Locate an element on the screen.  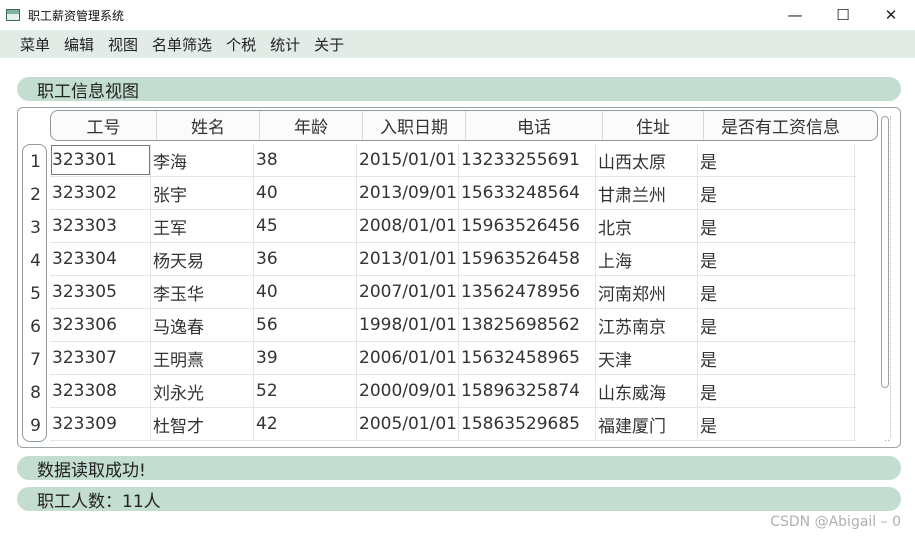
cell-id: 323306 is located at coordinates (100, 325).